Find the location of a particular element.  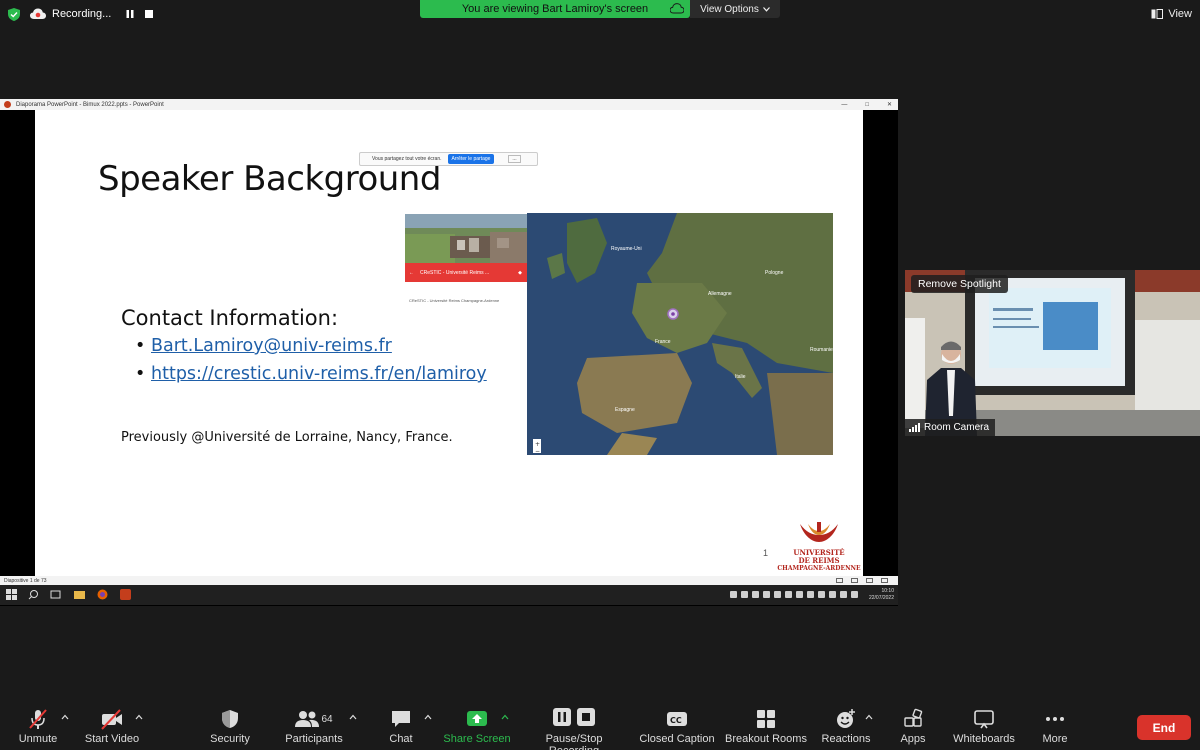

shield-icon is located at coordinates (14, 14).